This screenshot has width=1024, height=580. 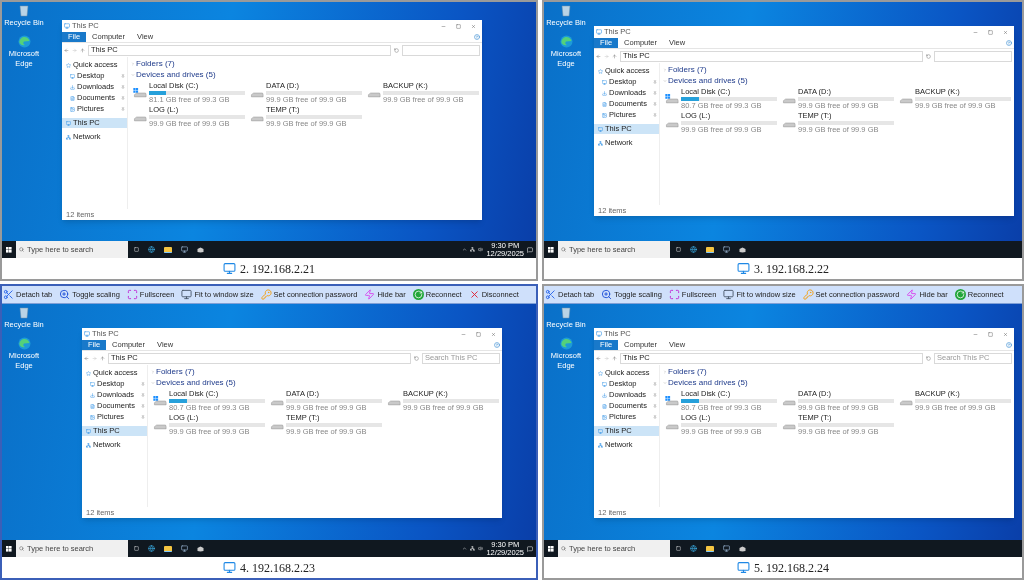 What do you see at coordinates (277, 269) in the screenshot?
I see `session-label: 2. 192.168.2.21` at bounding box center [277, 269].